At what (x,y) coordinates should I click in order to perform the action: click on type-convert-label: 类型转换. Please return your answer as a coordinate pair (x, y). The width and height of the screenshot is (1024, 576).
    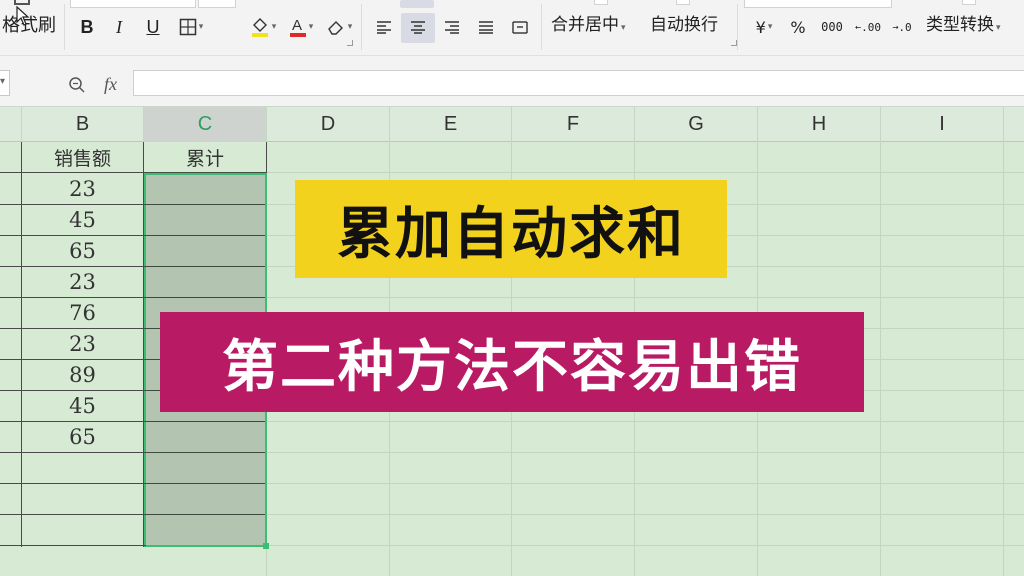
    Looking at the image, I should click on (960, 25).